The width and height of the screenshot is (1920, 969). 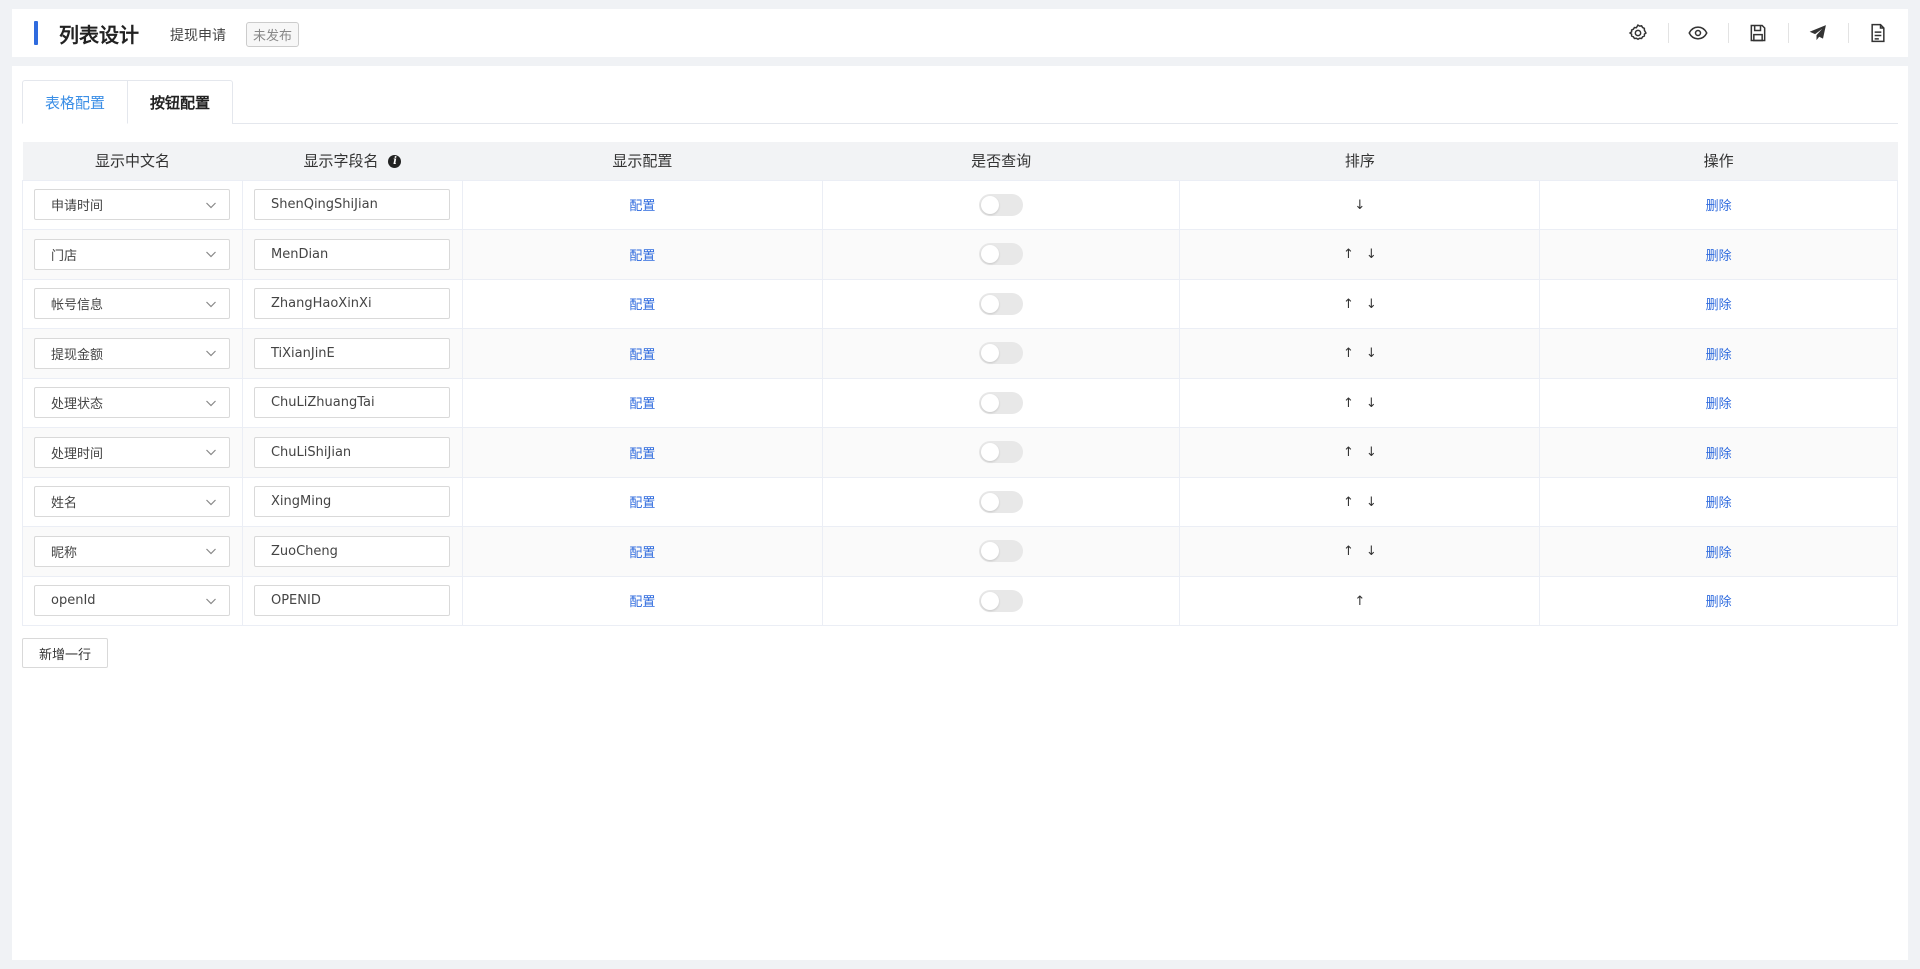 I want to click on display-name-value: 处理时间, so click(x=77, y=454).